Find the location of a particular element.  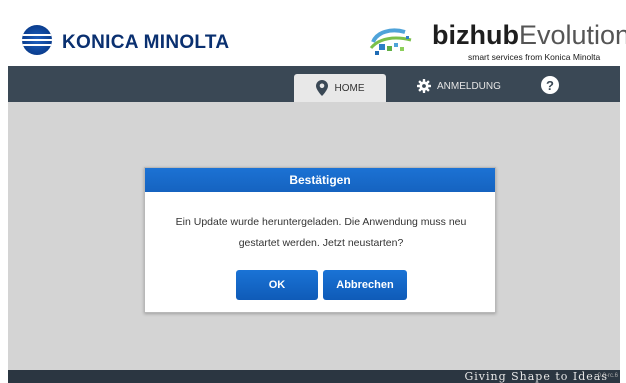

product-title-bold: bizhub is located at coordinates (475, 35).